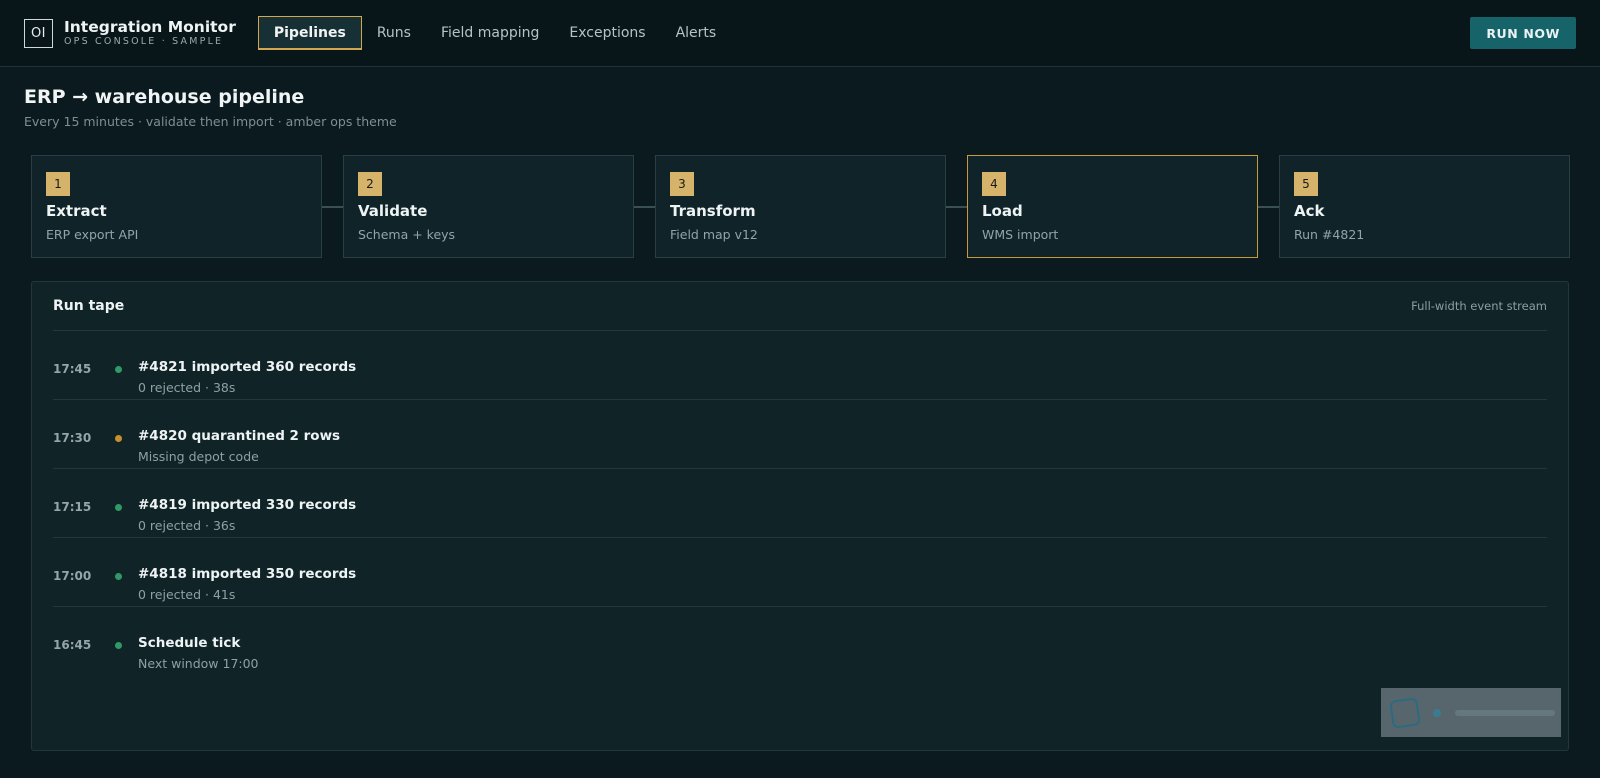 The image size is (1600, 778). Describe the element at coordinates (1505, 712) in the screenshot. I see `widget-placeholder` at that location.